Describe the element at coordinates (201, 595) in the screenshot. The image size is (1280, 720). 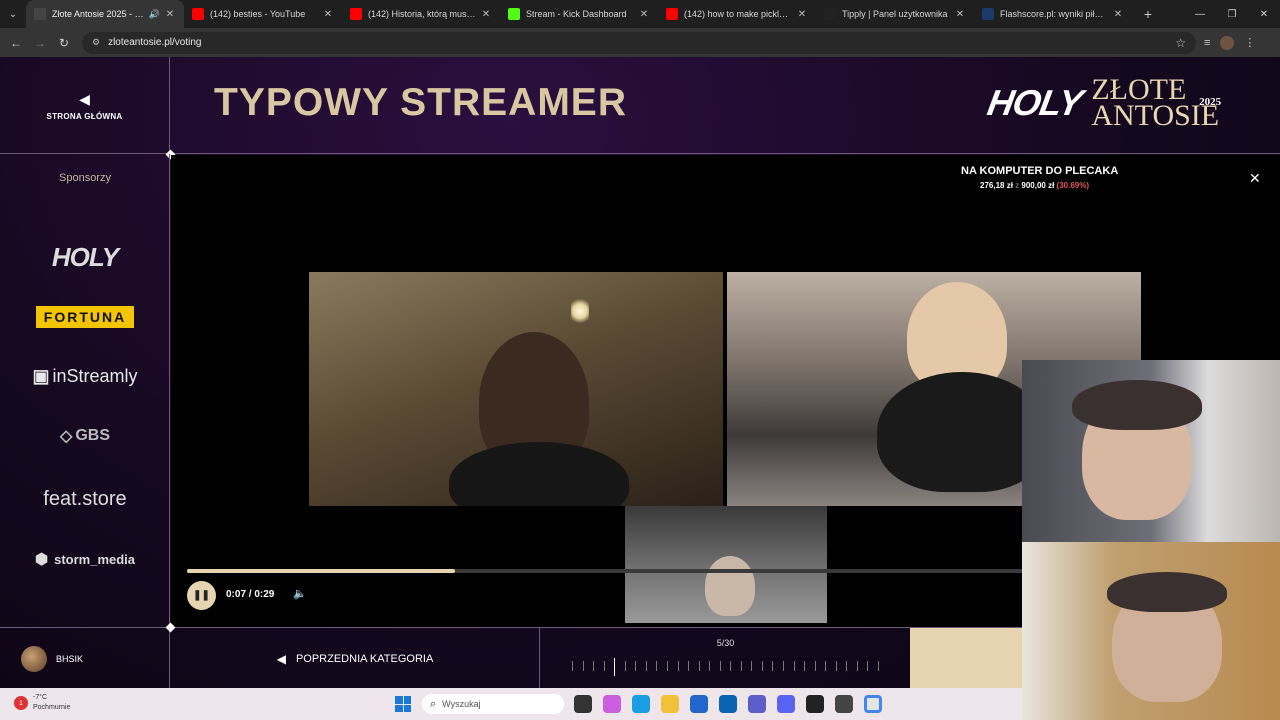
I see `pause-button: ❚❚` at that location.